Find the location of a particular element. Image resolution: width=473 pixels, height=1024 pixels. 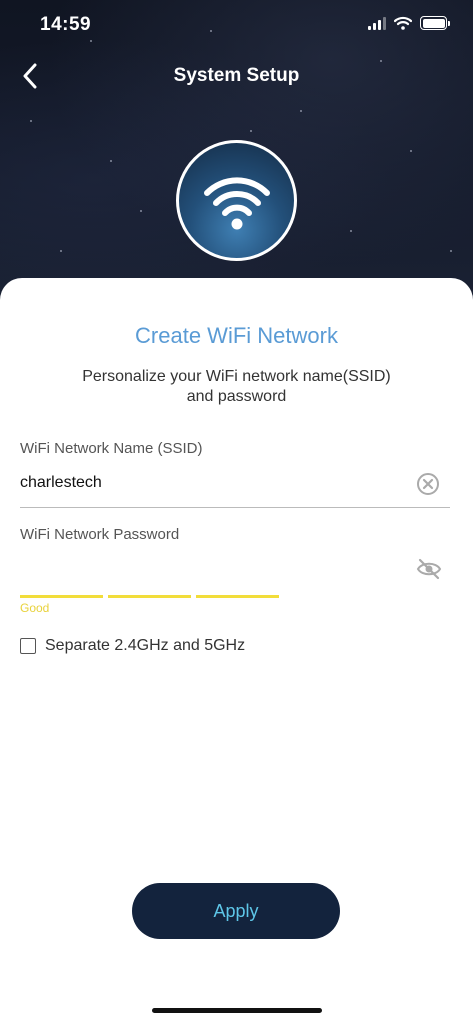

wifi-icon is located at coordinates (236, 202).